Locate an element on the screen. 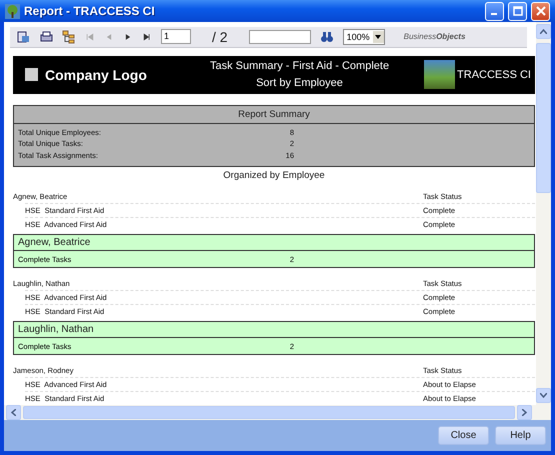 This screenshot has width=555, height=455. product-name: TRACCESS CI is located at coordinates (494, 74).